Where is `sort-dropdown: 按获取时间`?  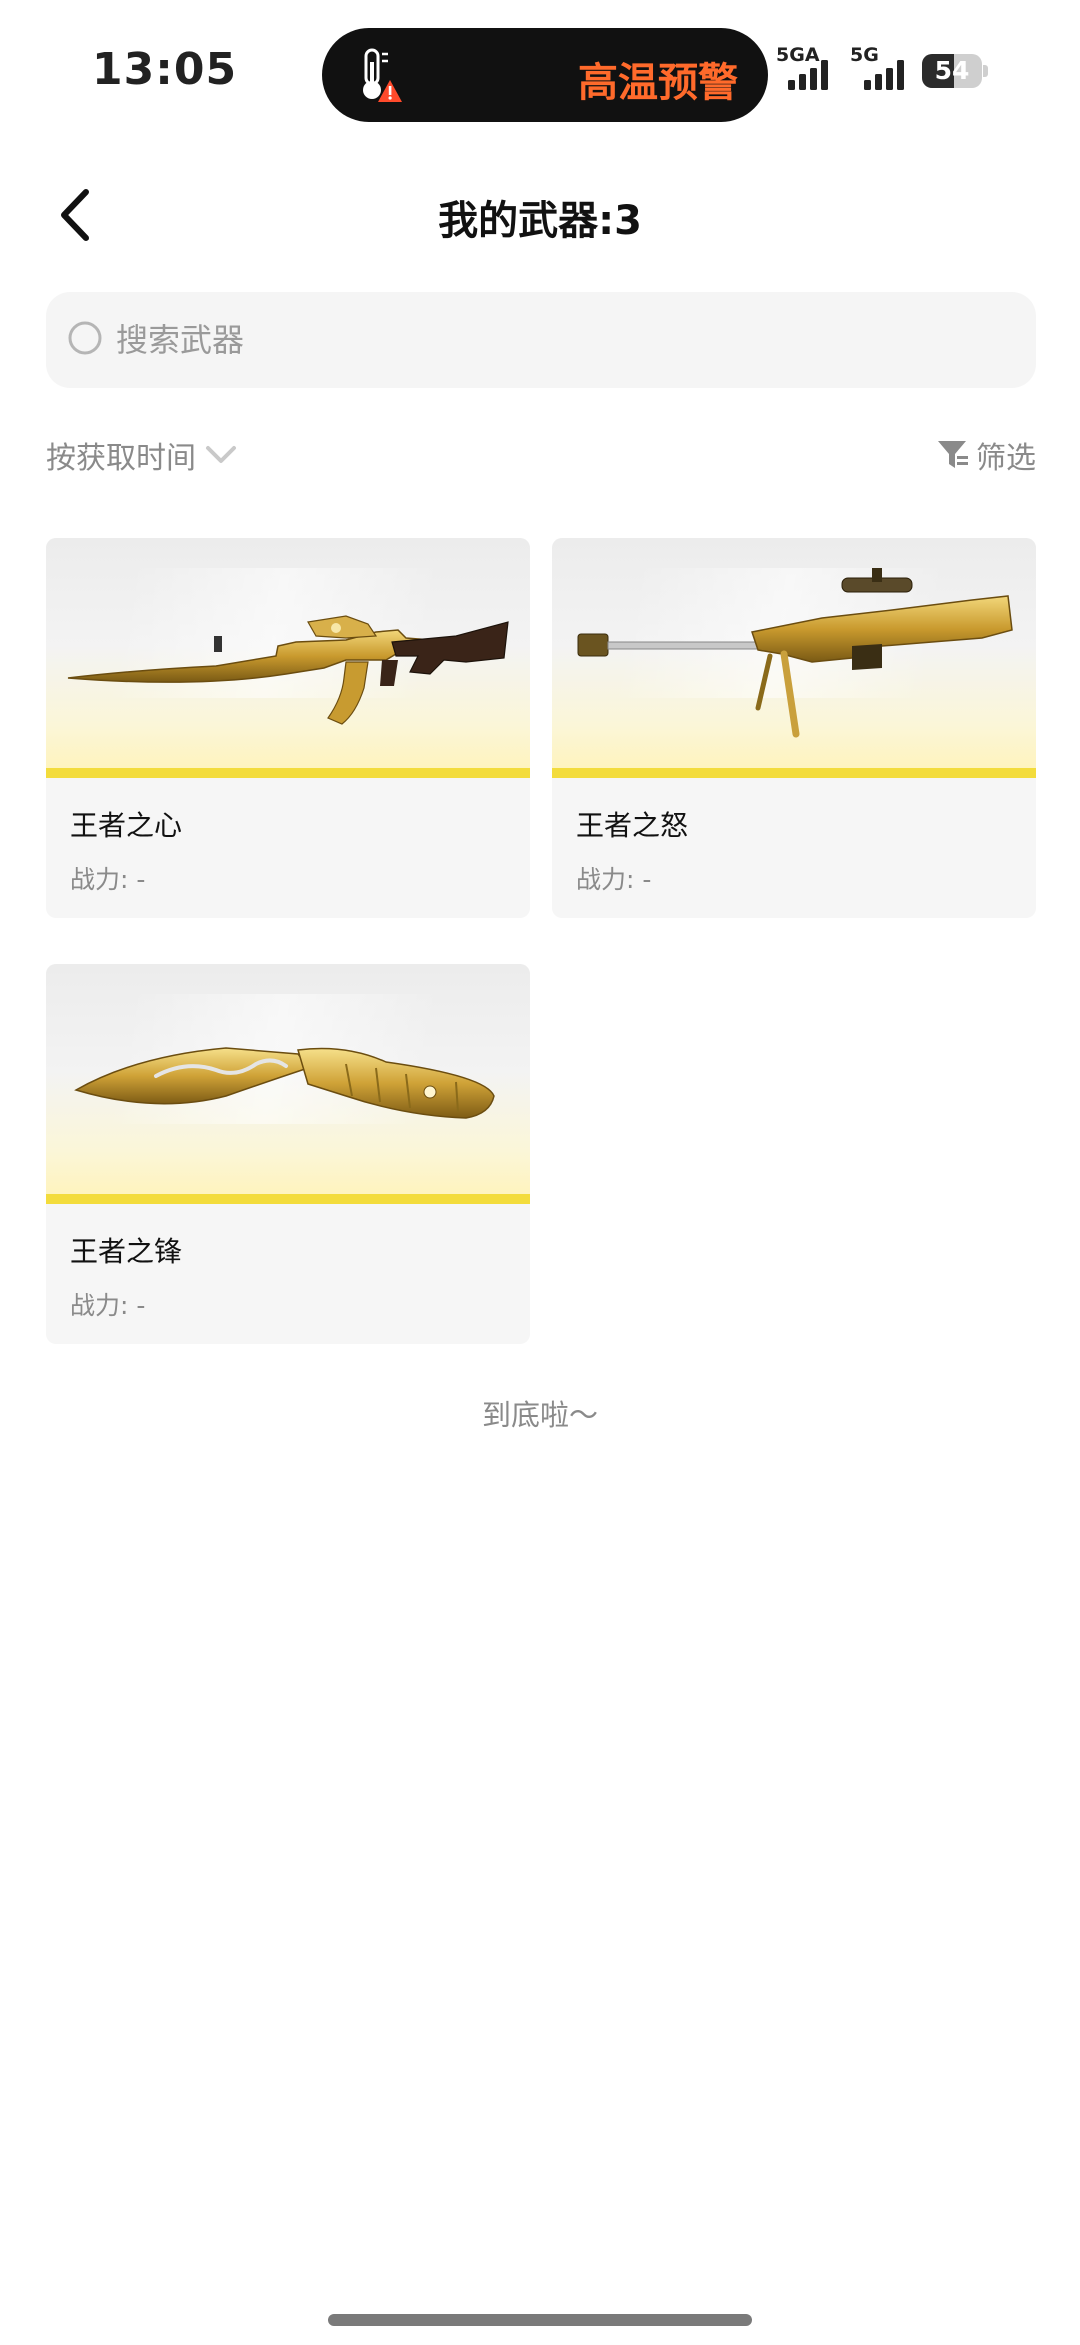
sort-dropdown: 按获取时间 is located at coordinates (142, 455).